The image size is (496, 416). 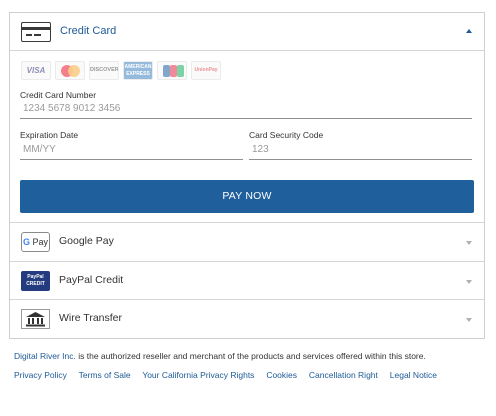 What do you see at coordinates (138, 70) in the screenshot?
I see `amex-logo: AMERICAN EXPRESS` at bounding box center [138, 70].